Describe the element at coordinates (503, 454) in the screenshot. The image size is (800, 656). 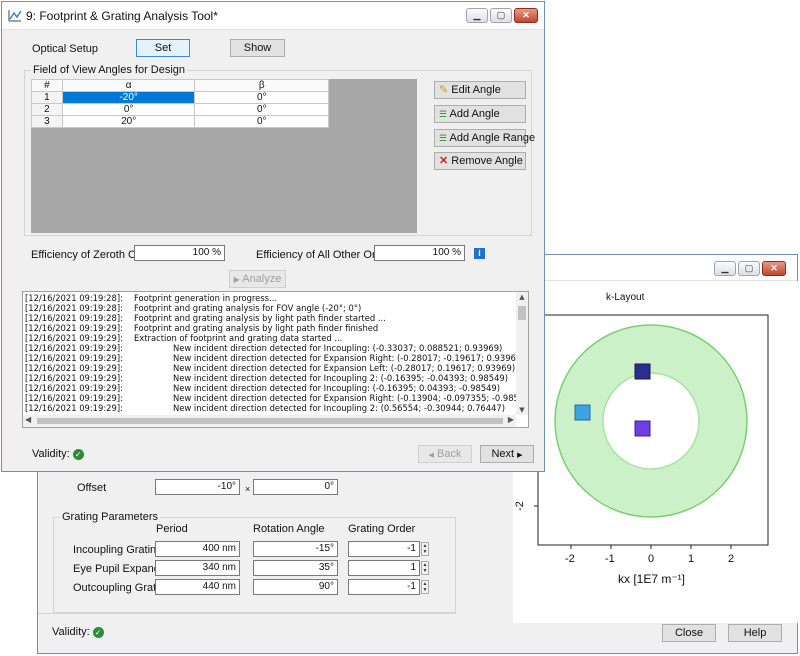
I see `next-label: Next` at that location.